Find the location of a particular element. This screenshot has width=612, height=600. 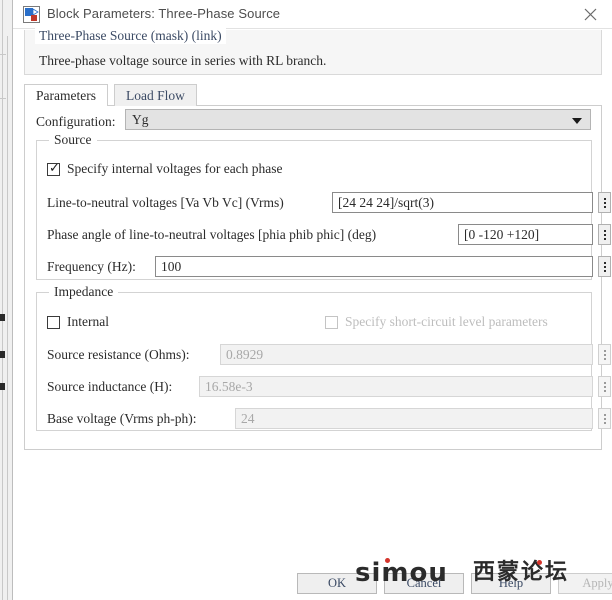

specify-internal-voltages-label: Specify internal voltages for each phase is located at coordinates (175, 168).